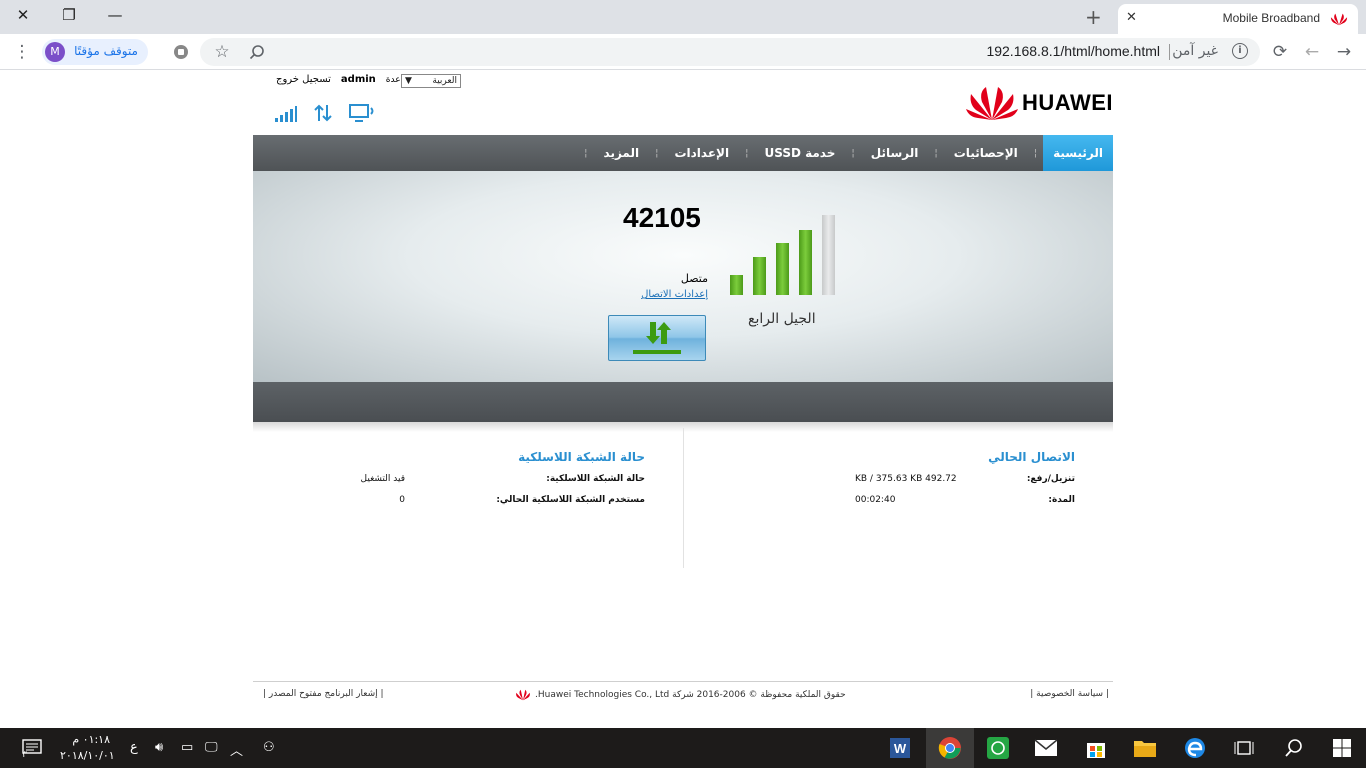  What do you see at coordinates (1093, 17) in the screenshot?
I see `new-tab-icon: +` at bounding box center [1093, 17].